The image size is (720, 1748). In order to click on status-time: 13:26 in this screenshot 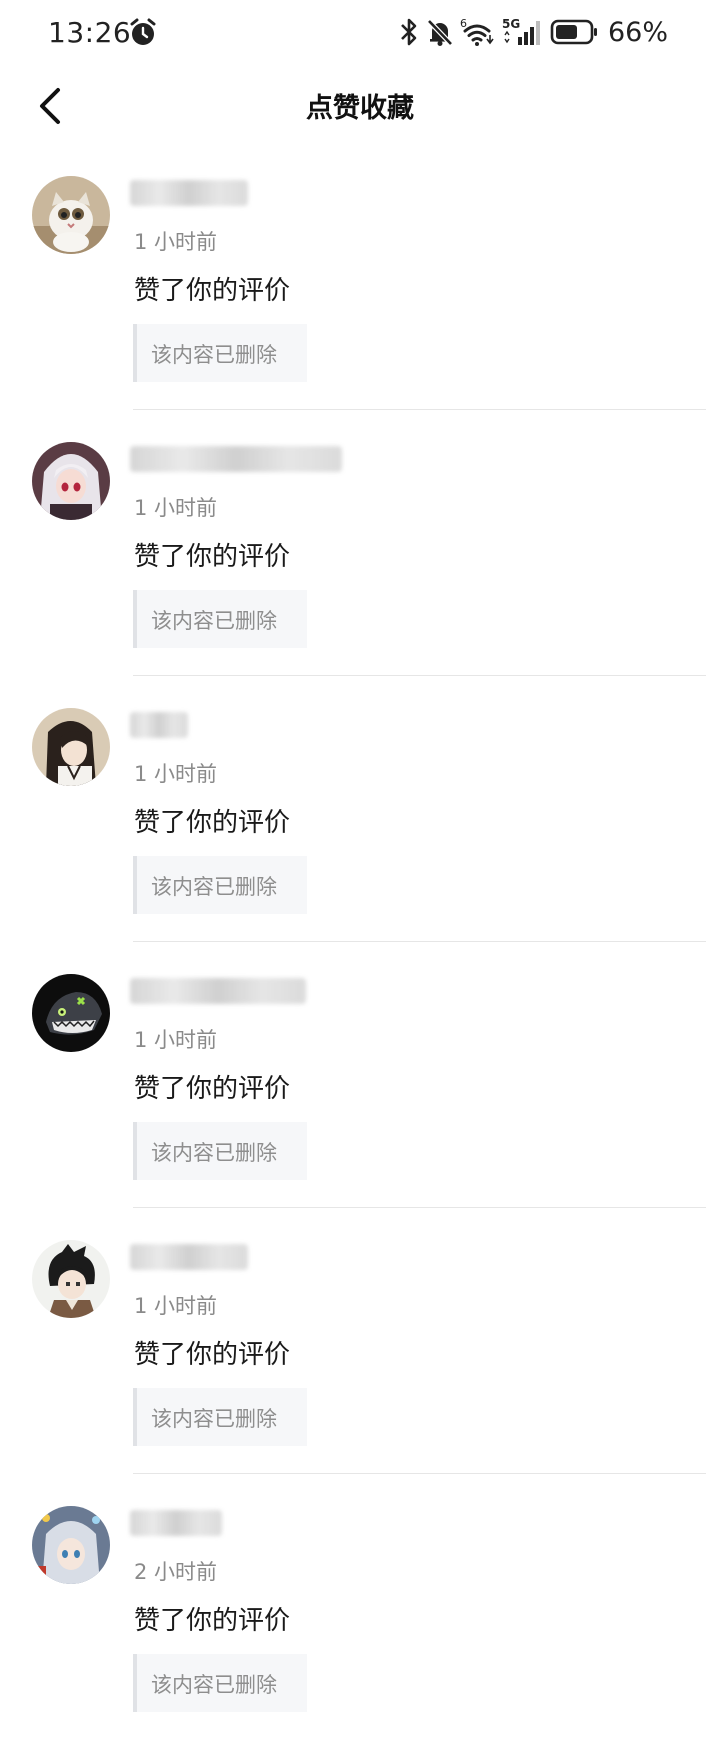, I will do `click(90, 32)`.